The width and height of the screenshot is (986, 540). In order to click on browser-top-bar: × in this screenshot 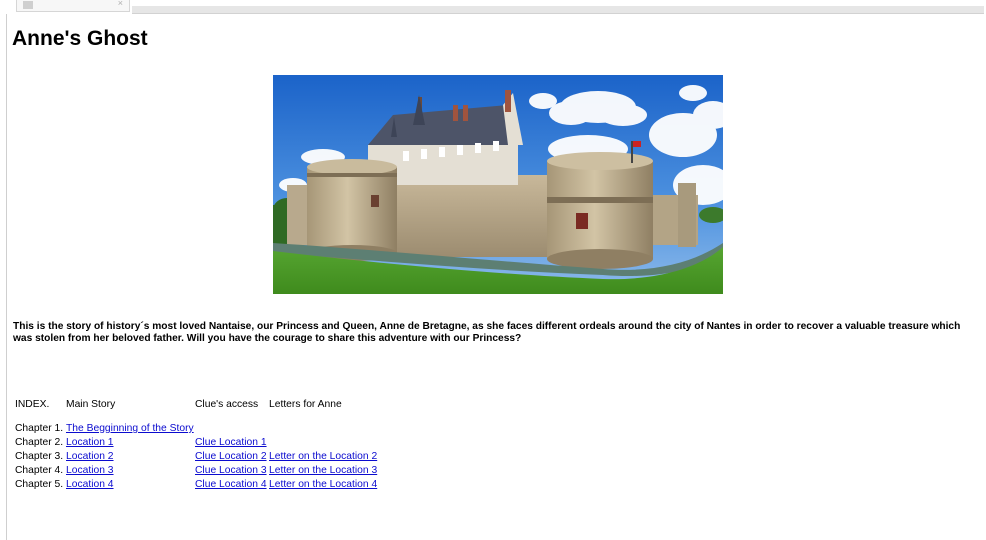, I will do `click(493, 7)`.